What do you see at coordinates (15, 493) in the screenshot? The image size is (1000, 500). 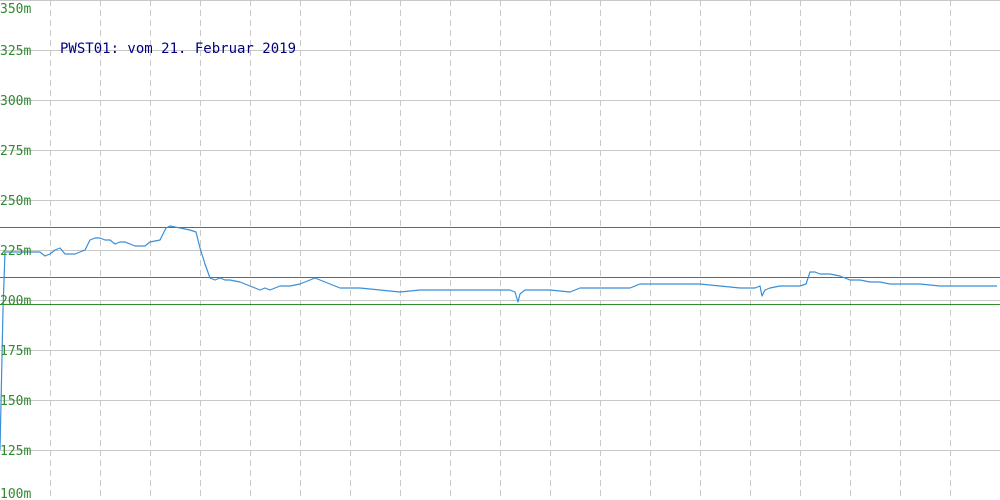 I see `y-tick-label: 100m` at bounding box center [15, 493].